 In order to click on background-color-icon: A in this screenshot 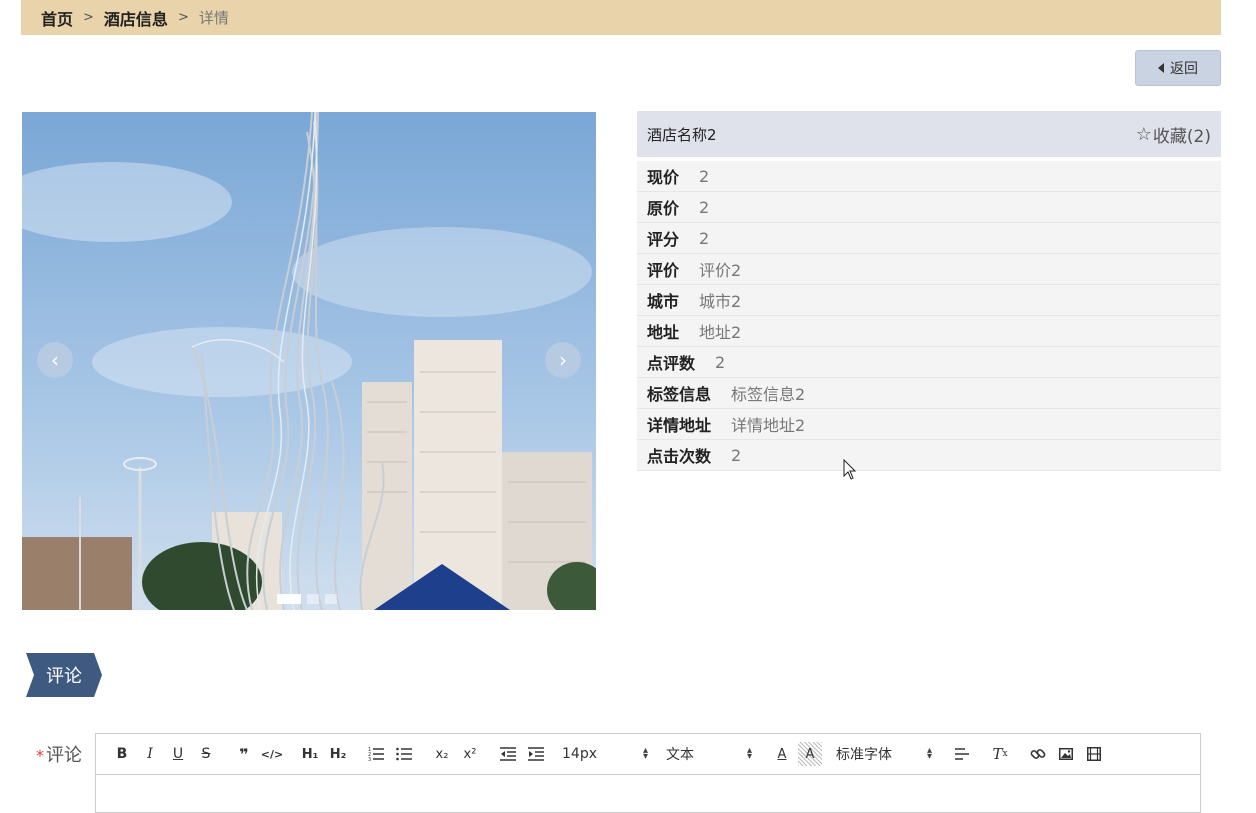, I will do `click(810, 754)`.